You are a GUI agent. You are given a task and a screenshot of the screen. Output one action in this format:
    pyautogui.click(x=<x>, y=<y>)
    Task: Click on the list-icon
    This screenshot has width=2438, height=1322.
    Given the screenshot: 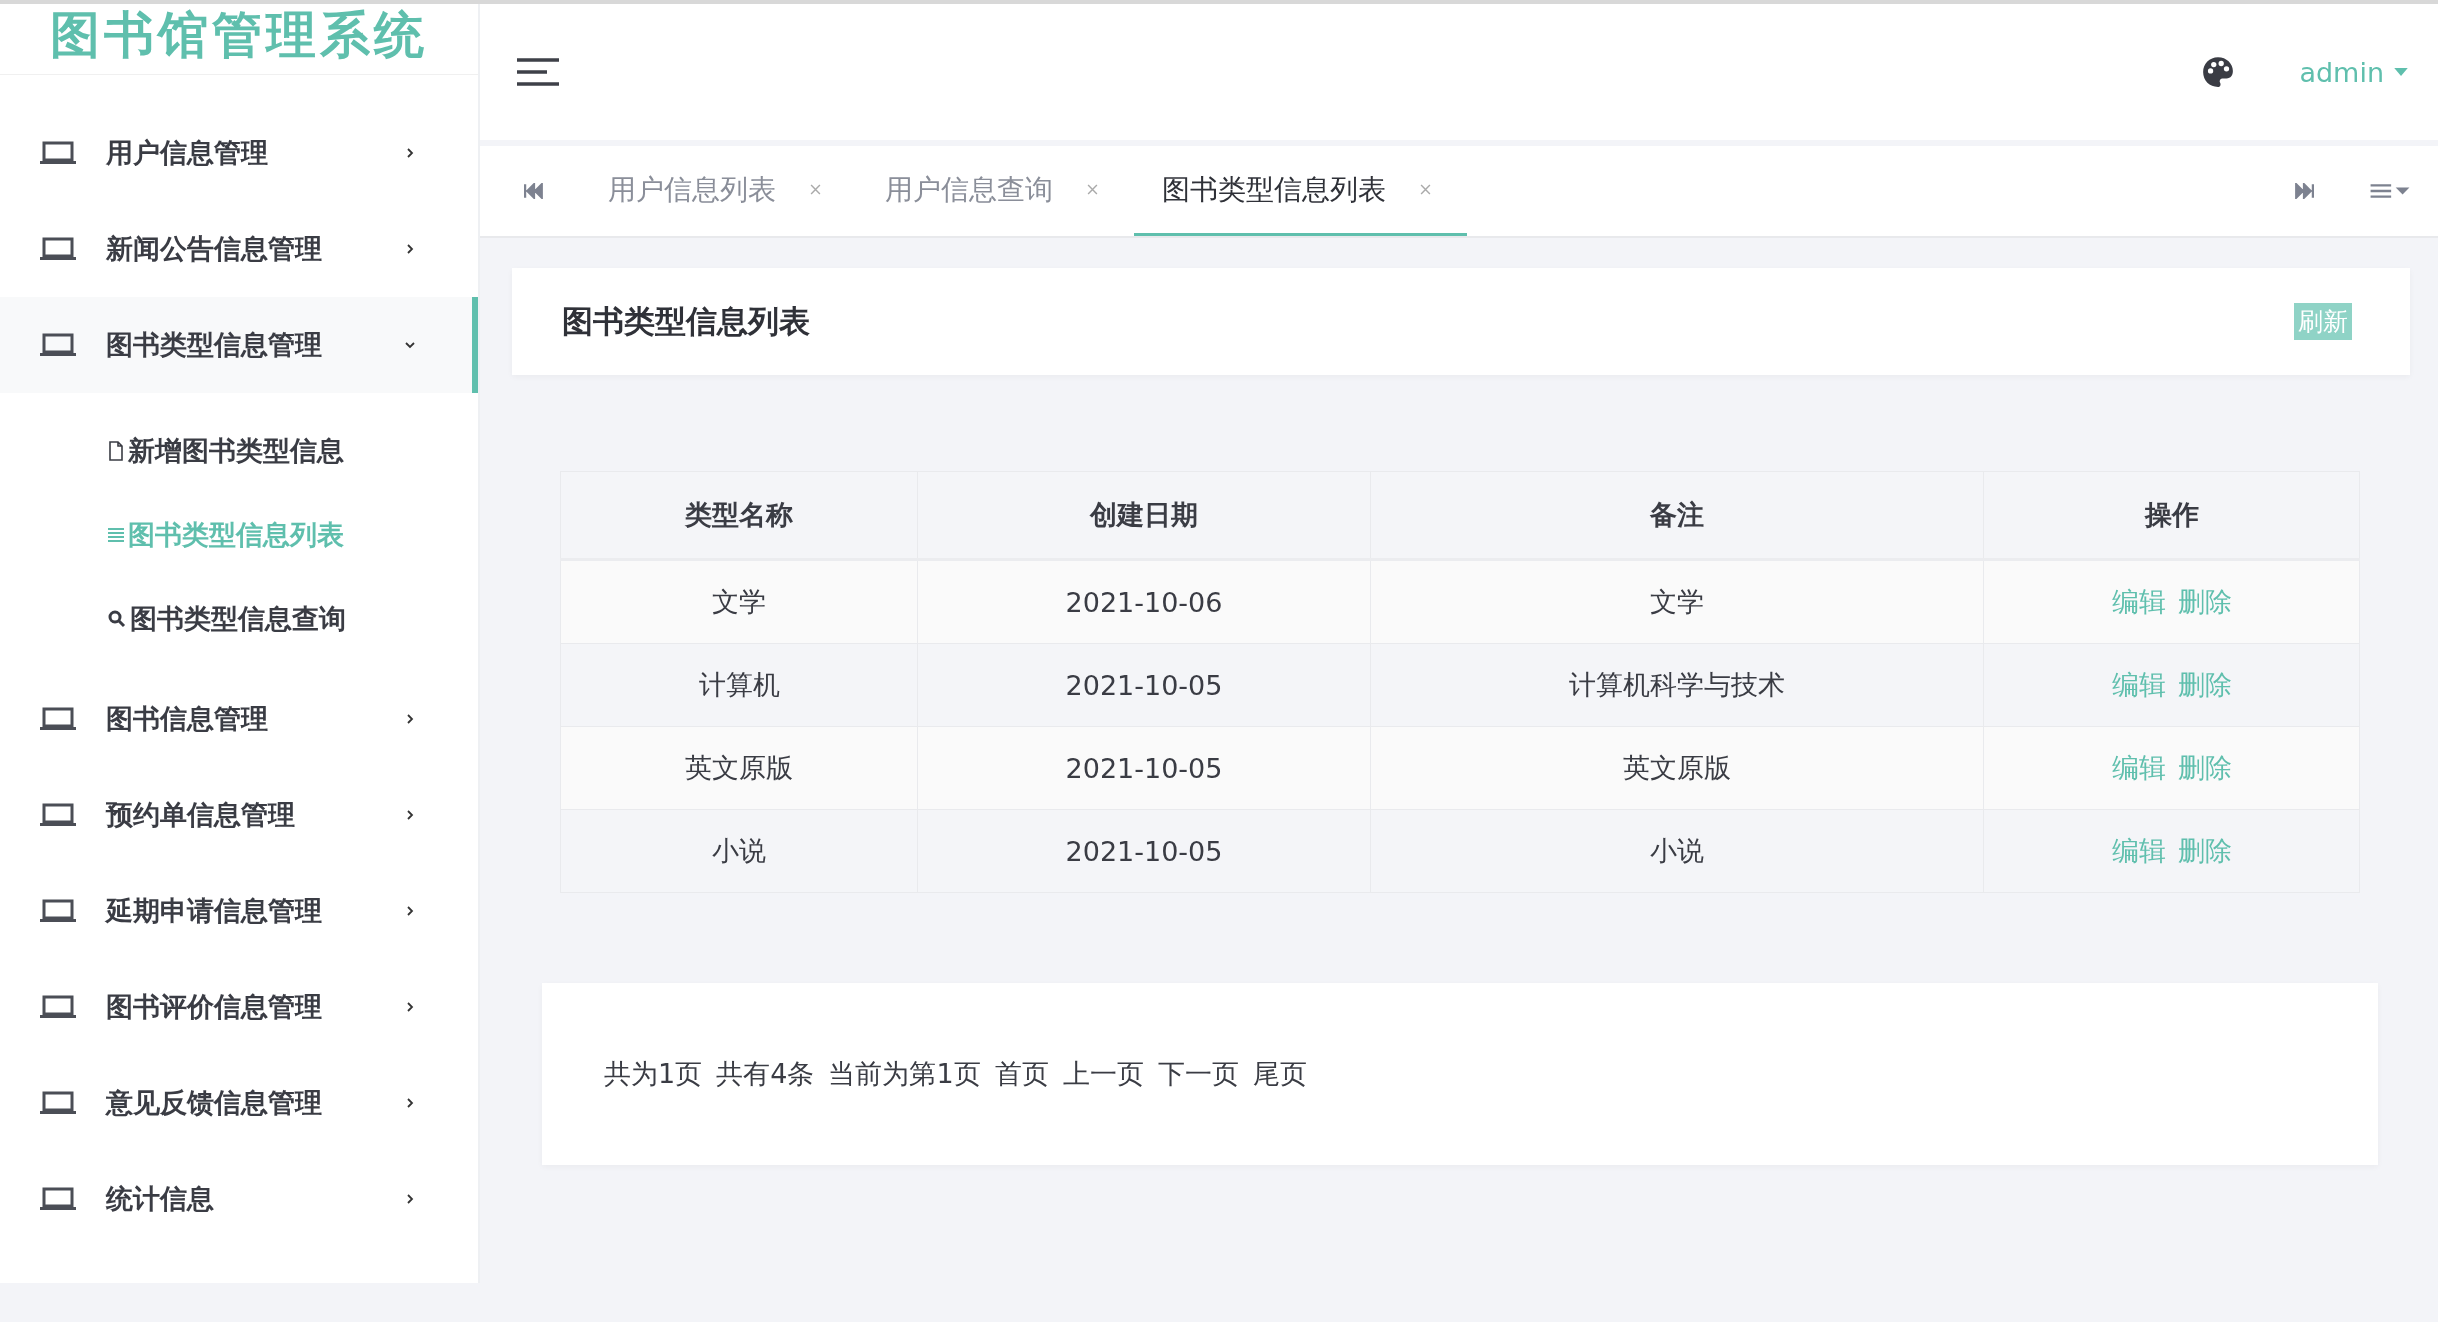 What is the action you would take?
    pyautogui.click(x=116, y=535)
    